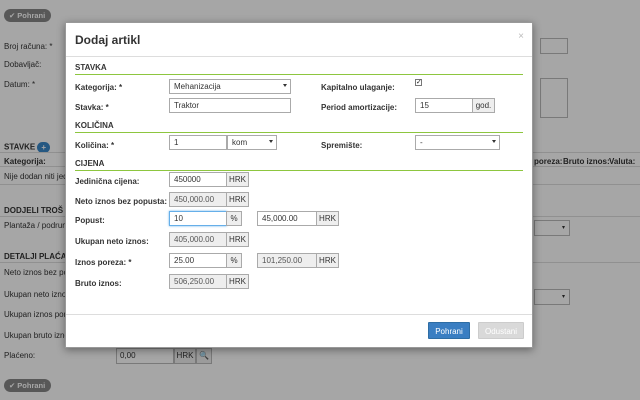  Describe the element at coordinates (521, 36) in the screenshot. I see `close-icon: ×` at that location.